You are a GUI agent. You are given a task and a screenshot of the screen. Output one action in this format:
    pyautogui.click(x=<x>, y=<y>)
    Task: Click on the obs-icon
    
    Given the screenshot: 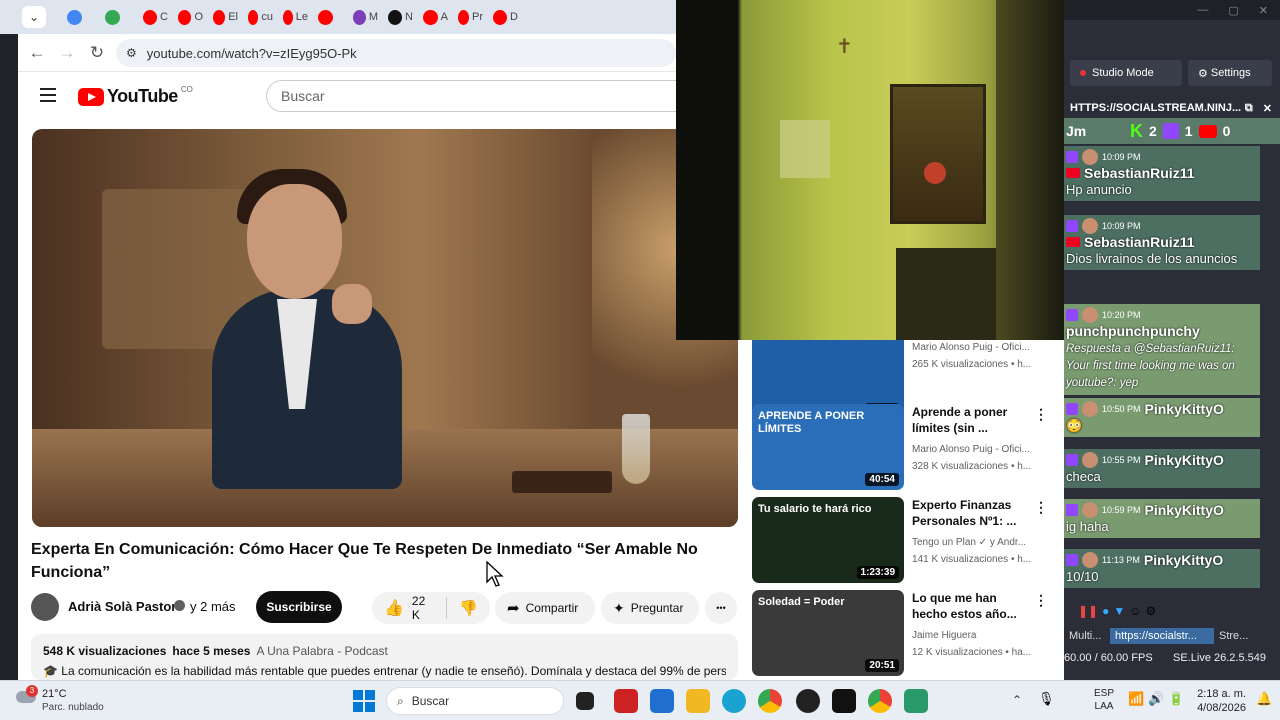 What is the action you would take?
    pyautogui.click(x=808, y=701)
    